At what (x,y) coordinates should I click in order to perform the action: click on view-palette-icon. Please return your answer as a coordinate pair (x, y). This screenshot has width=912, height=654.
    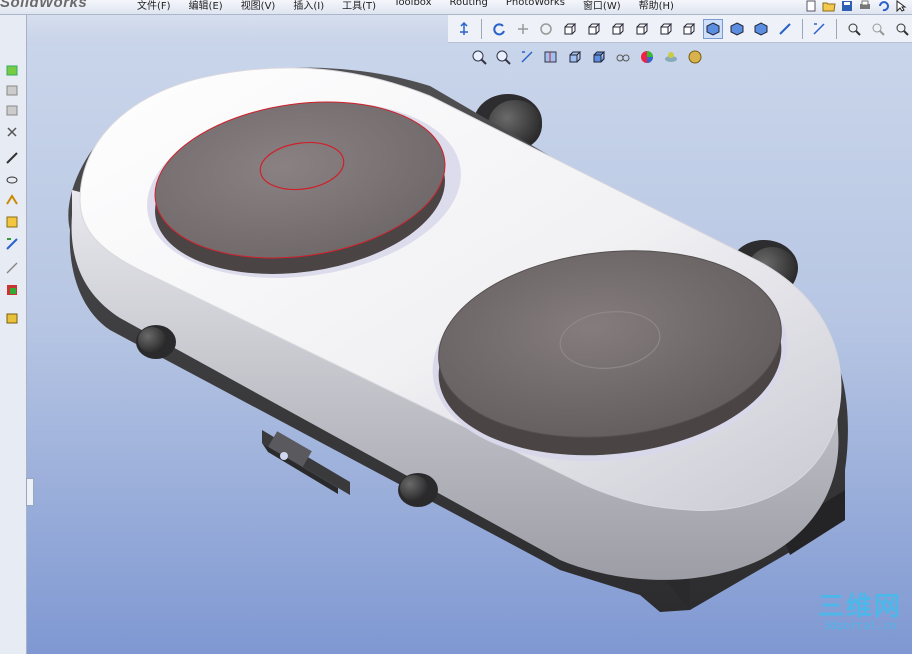
    Looking at the image, I should click on (12, 290).